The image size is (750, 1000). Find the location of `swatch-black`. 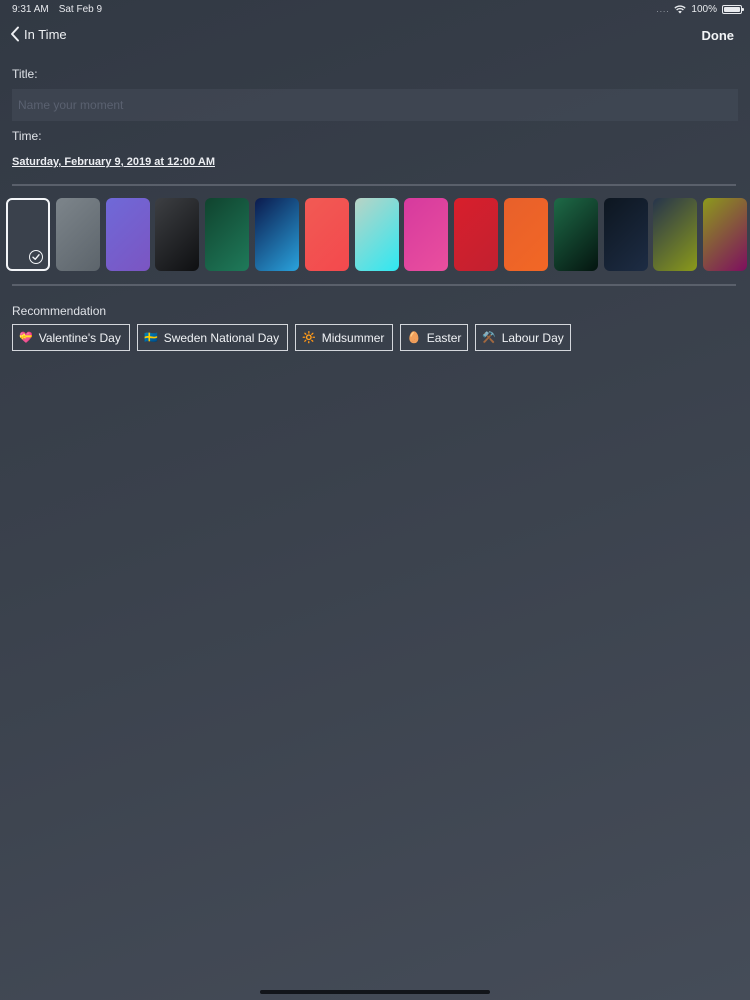

swatch-black is located at coordinates (177, 234).